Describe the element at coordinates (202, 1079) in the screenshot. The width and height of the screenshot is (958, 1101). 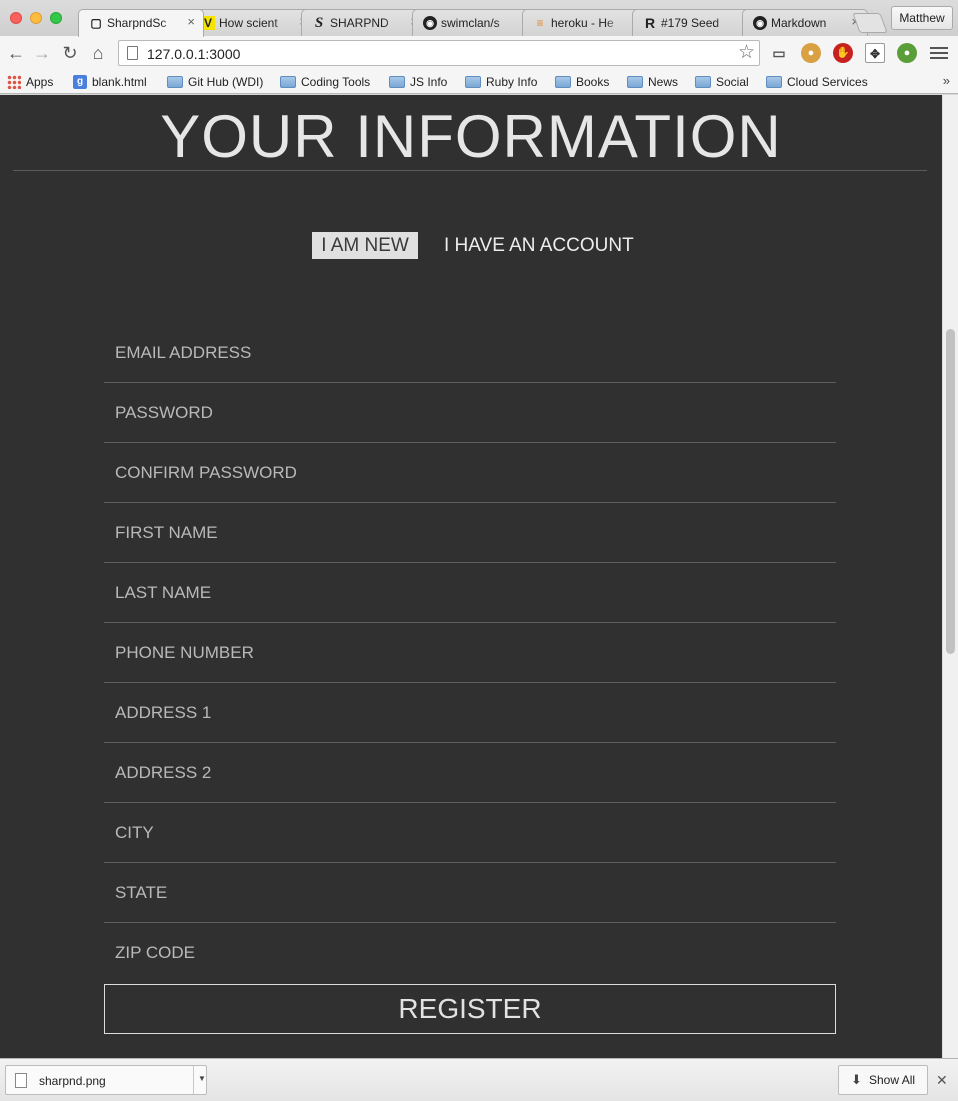
I see `chevron-down-icon: ▼` at that location.